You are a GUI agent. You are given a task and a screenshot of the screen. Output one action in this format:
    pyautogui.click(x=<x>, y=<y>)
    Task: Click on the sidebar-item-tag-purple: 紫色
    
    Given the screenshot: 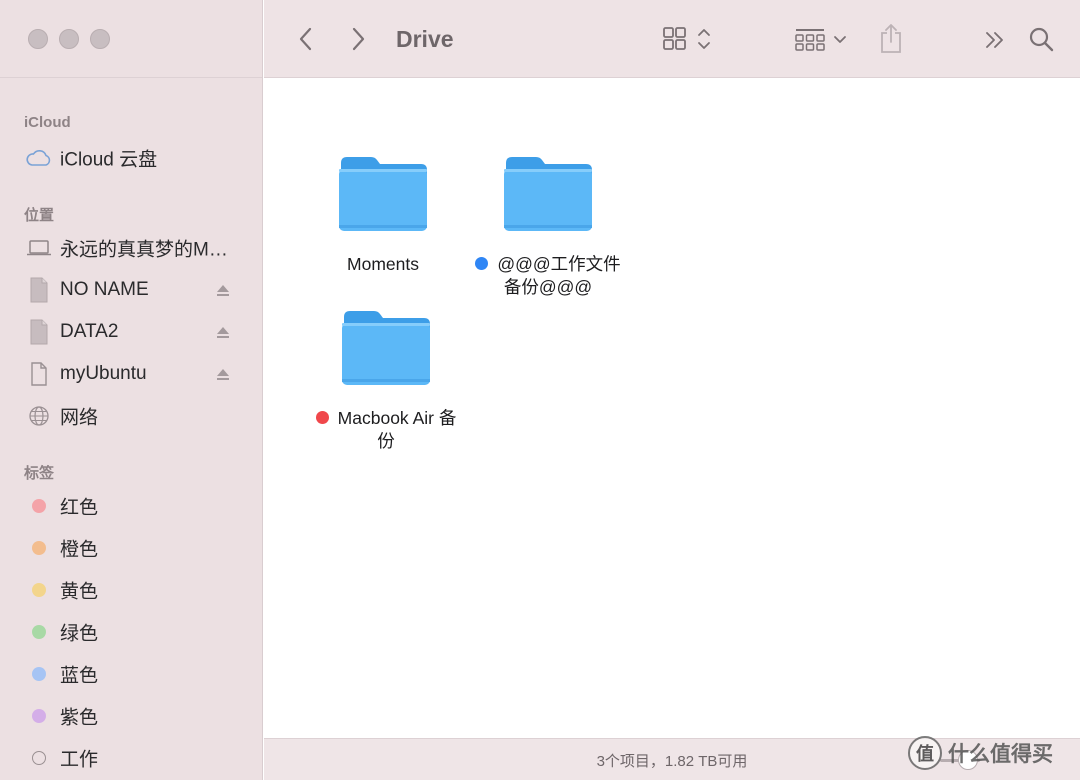 What is the action you would take?
    pyautogui.click(x=131, y=716)
    